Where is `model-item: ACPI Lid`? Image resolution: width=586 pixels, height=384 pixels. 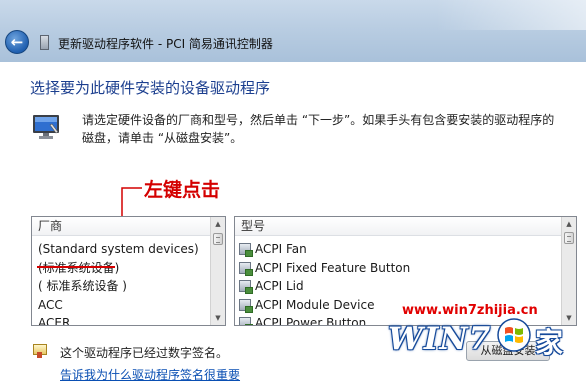
model-item: ACPI Lid is located at coordinates (405, 286).